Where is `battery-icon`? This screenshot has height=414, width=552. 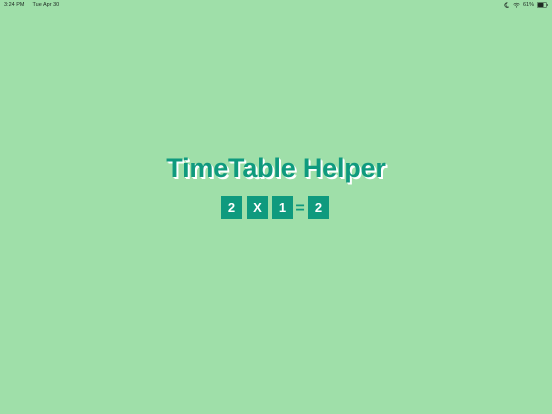 battery-icon is located at coordinates (542, 5).